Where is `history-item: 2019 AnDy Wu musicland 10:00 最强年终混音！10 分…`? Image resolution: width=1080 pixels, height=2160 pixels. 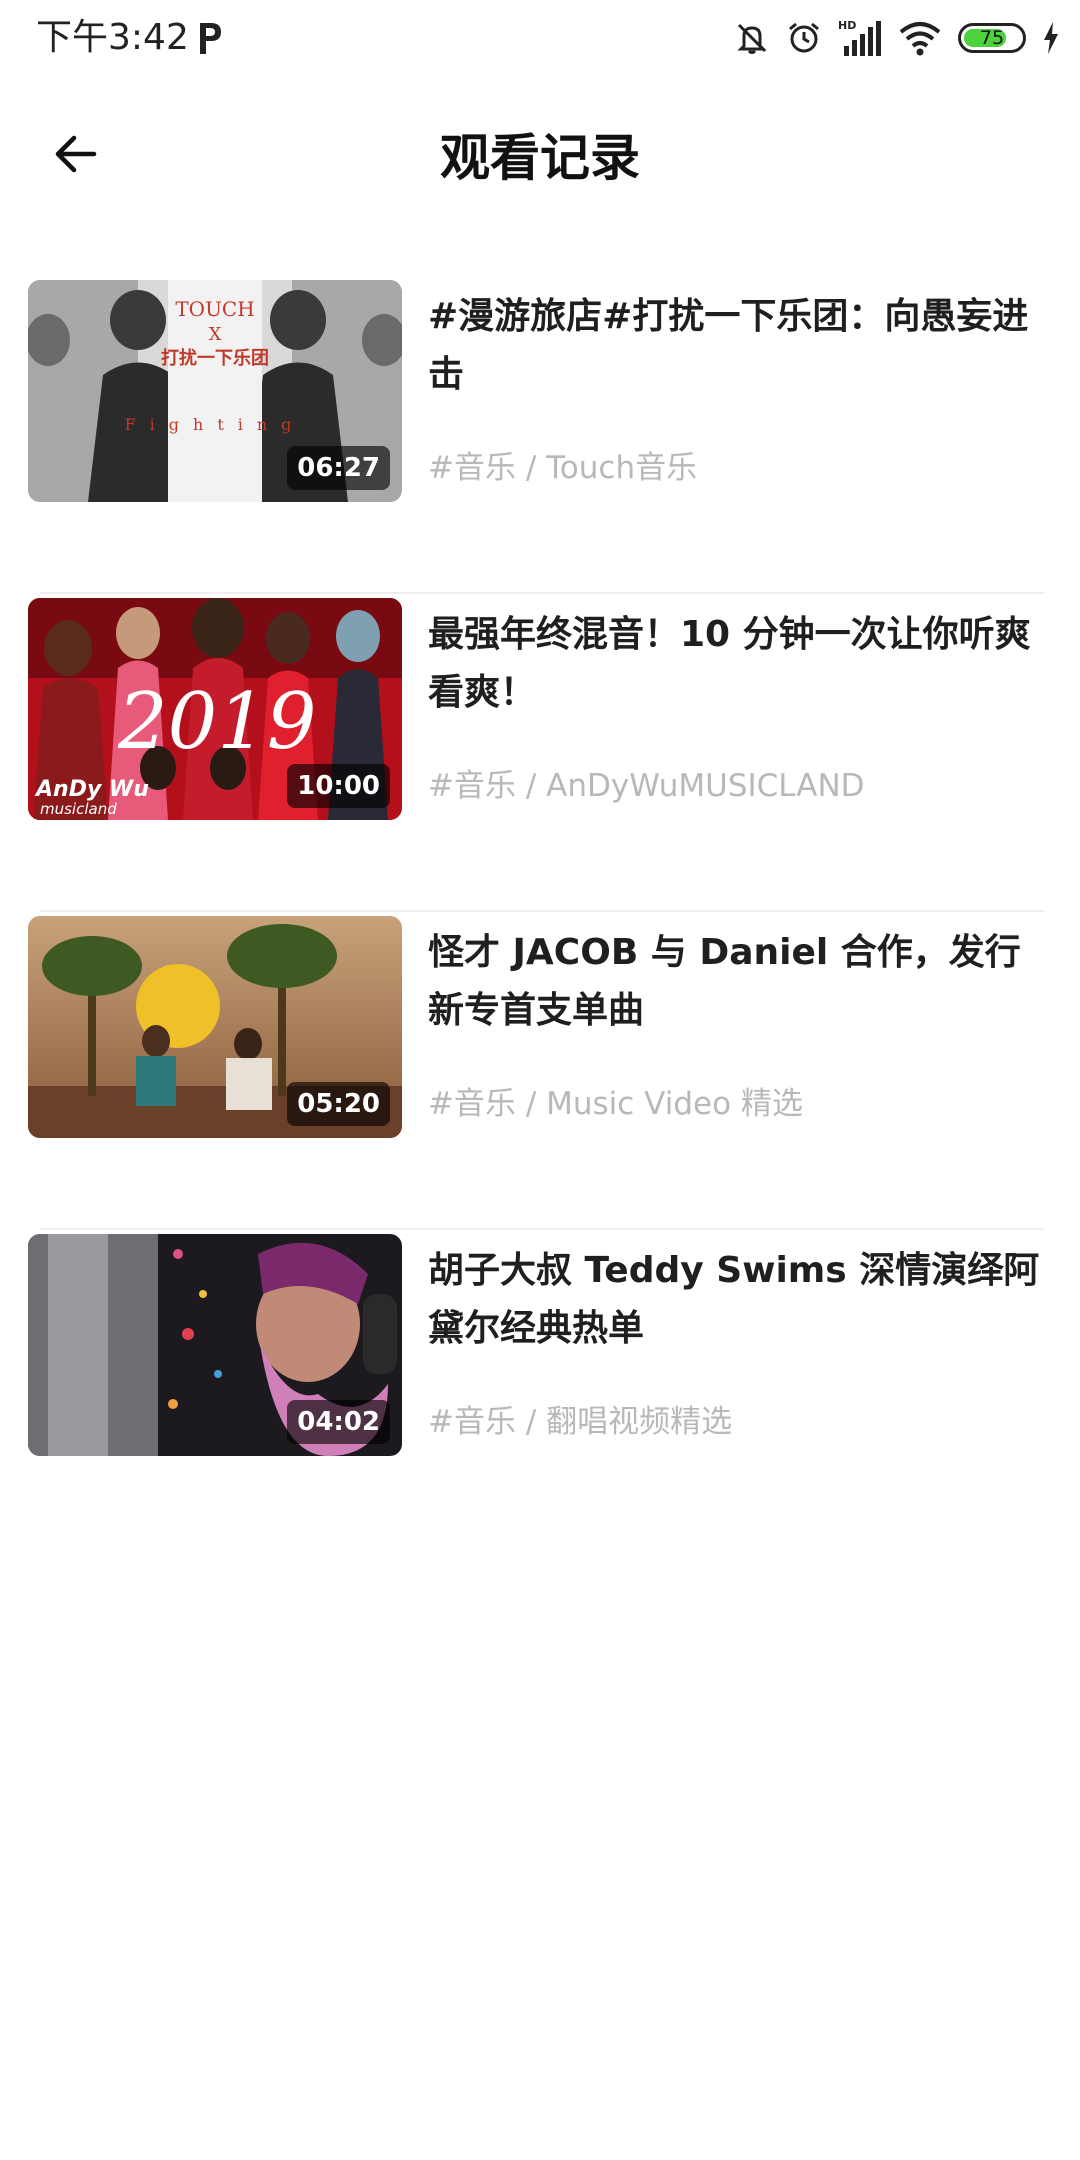
history-item: 2019 AnDy Wu musicland 10:00 最强年终混音！10 分… is located at coordinates (540, 753).